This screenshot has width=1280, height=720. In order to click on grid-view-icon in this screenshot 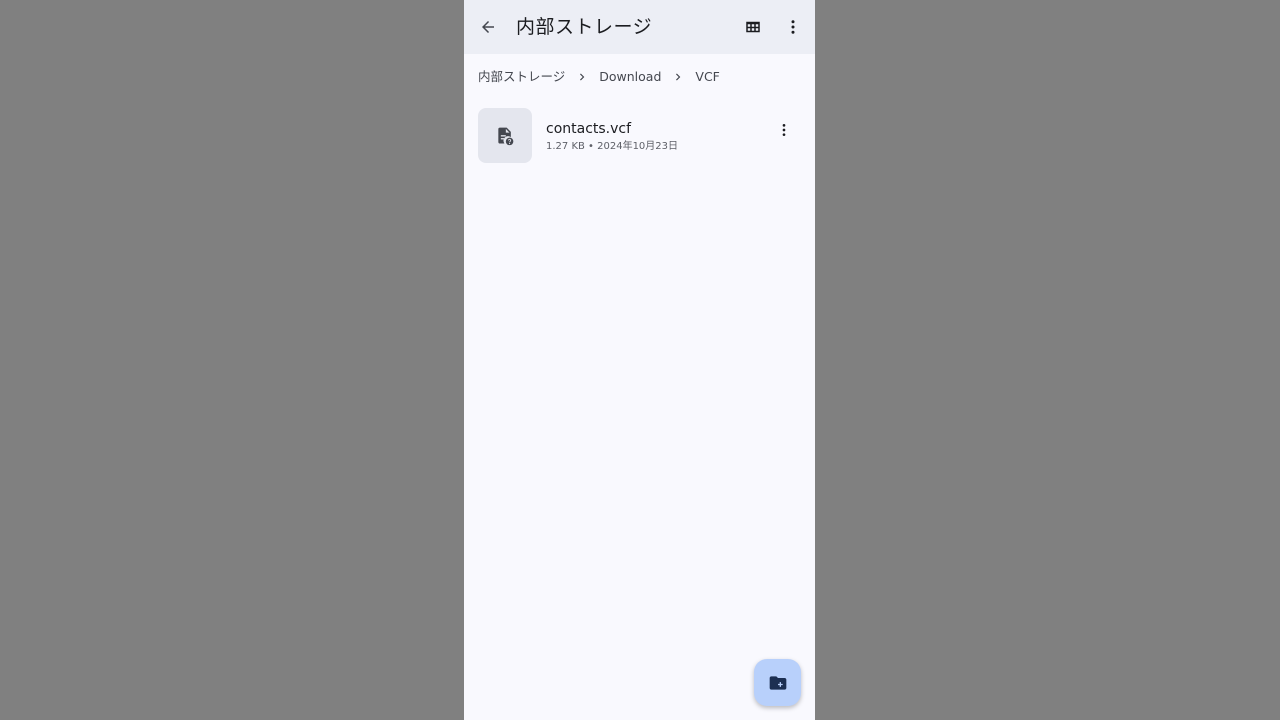, I will do `click(753, 27)`.